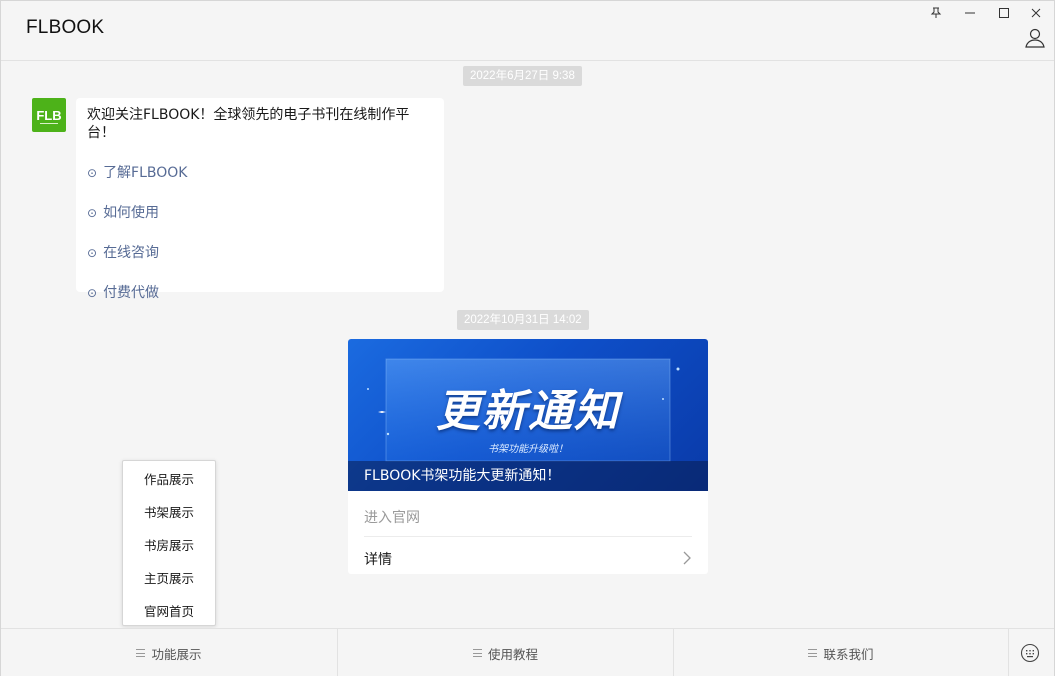 Image resolution: width=1055 pixels, height=676 pixels. Describe the element at coordinates (260, 173) in the screenshot. I see `link-about-flbook: ⊙ 了解FLBOOK` at that location.